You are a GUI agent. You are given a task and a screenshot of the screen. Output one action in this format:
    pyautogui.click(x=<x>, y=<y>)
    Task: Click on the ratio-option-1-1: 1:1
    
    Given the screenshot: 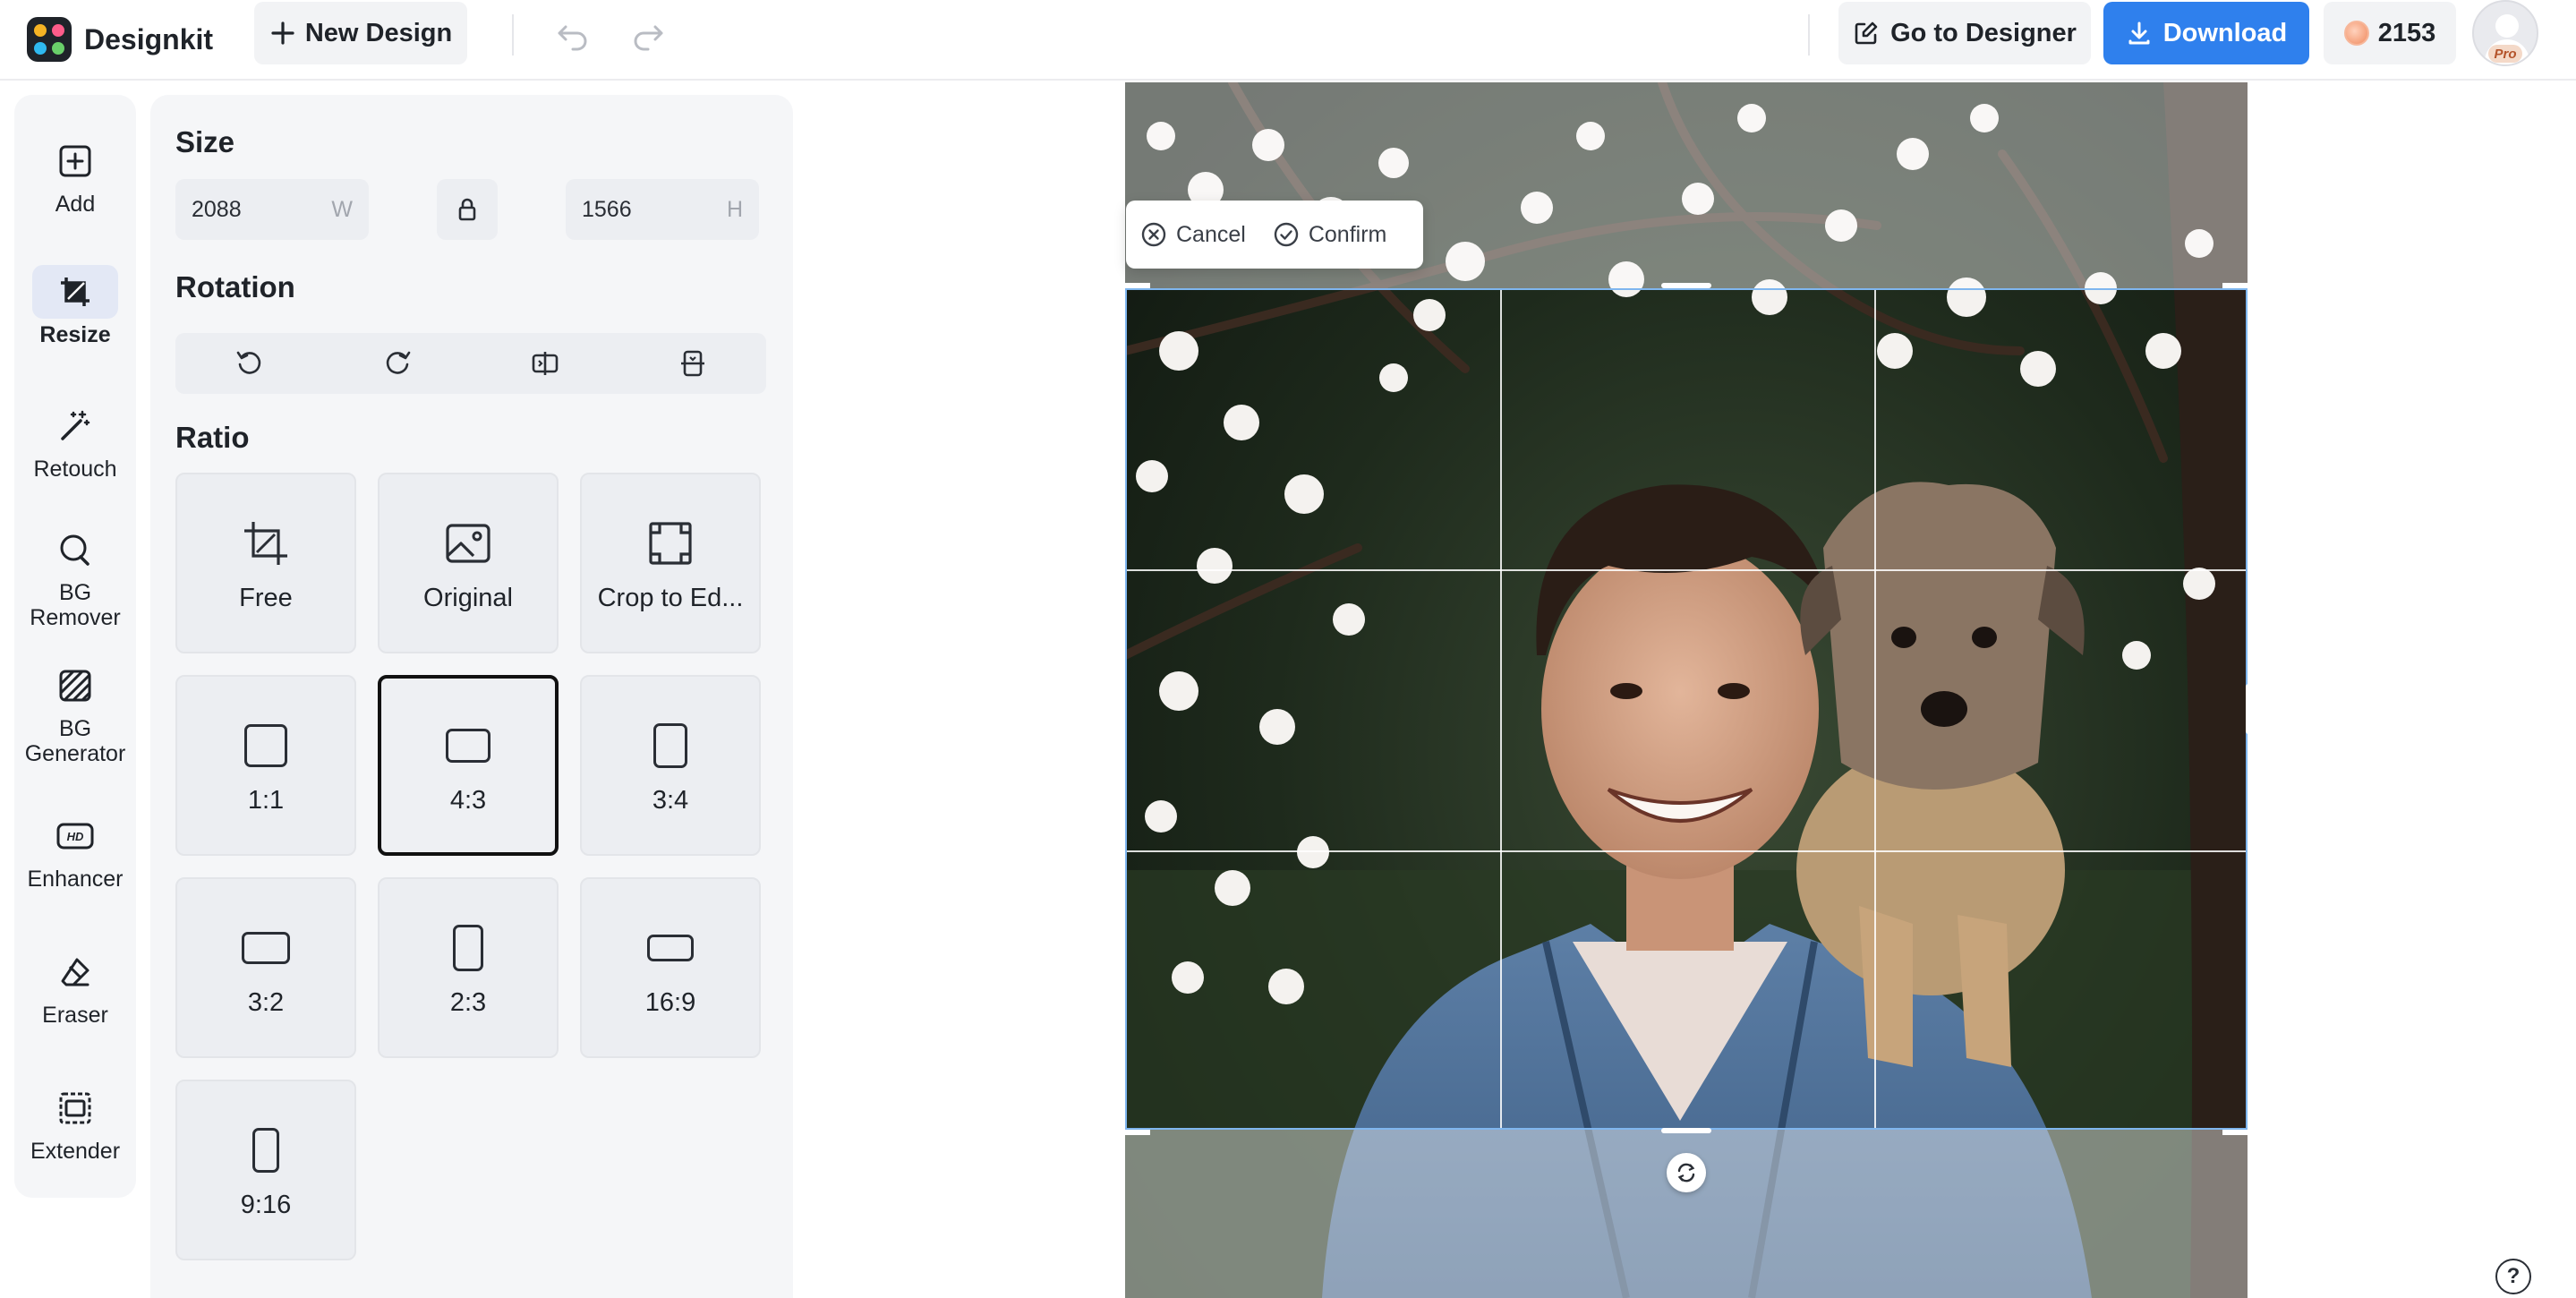 What is the action you would take?
    pyautogui.click(x=265, y=765)
    